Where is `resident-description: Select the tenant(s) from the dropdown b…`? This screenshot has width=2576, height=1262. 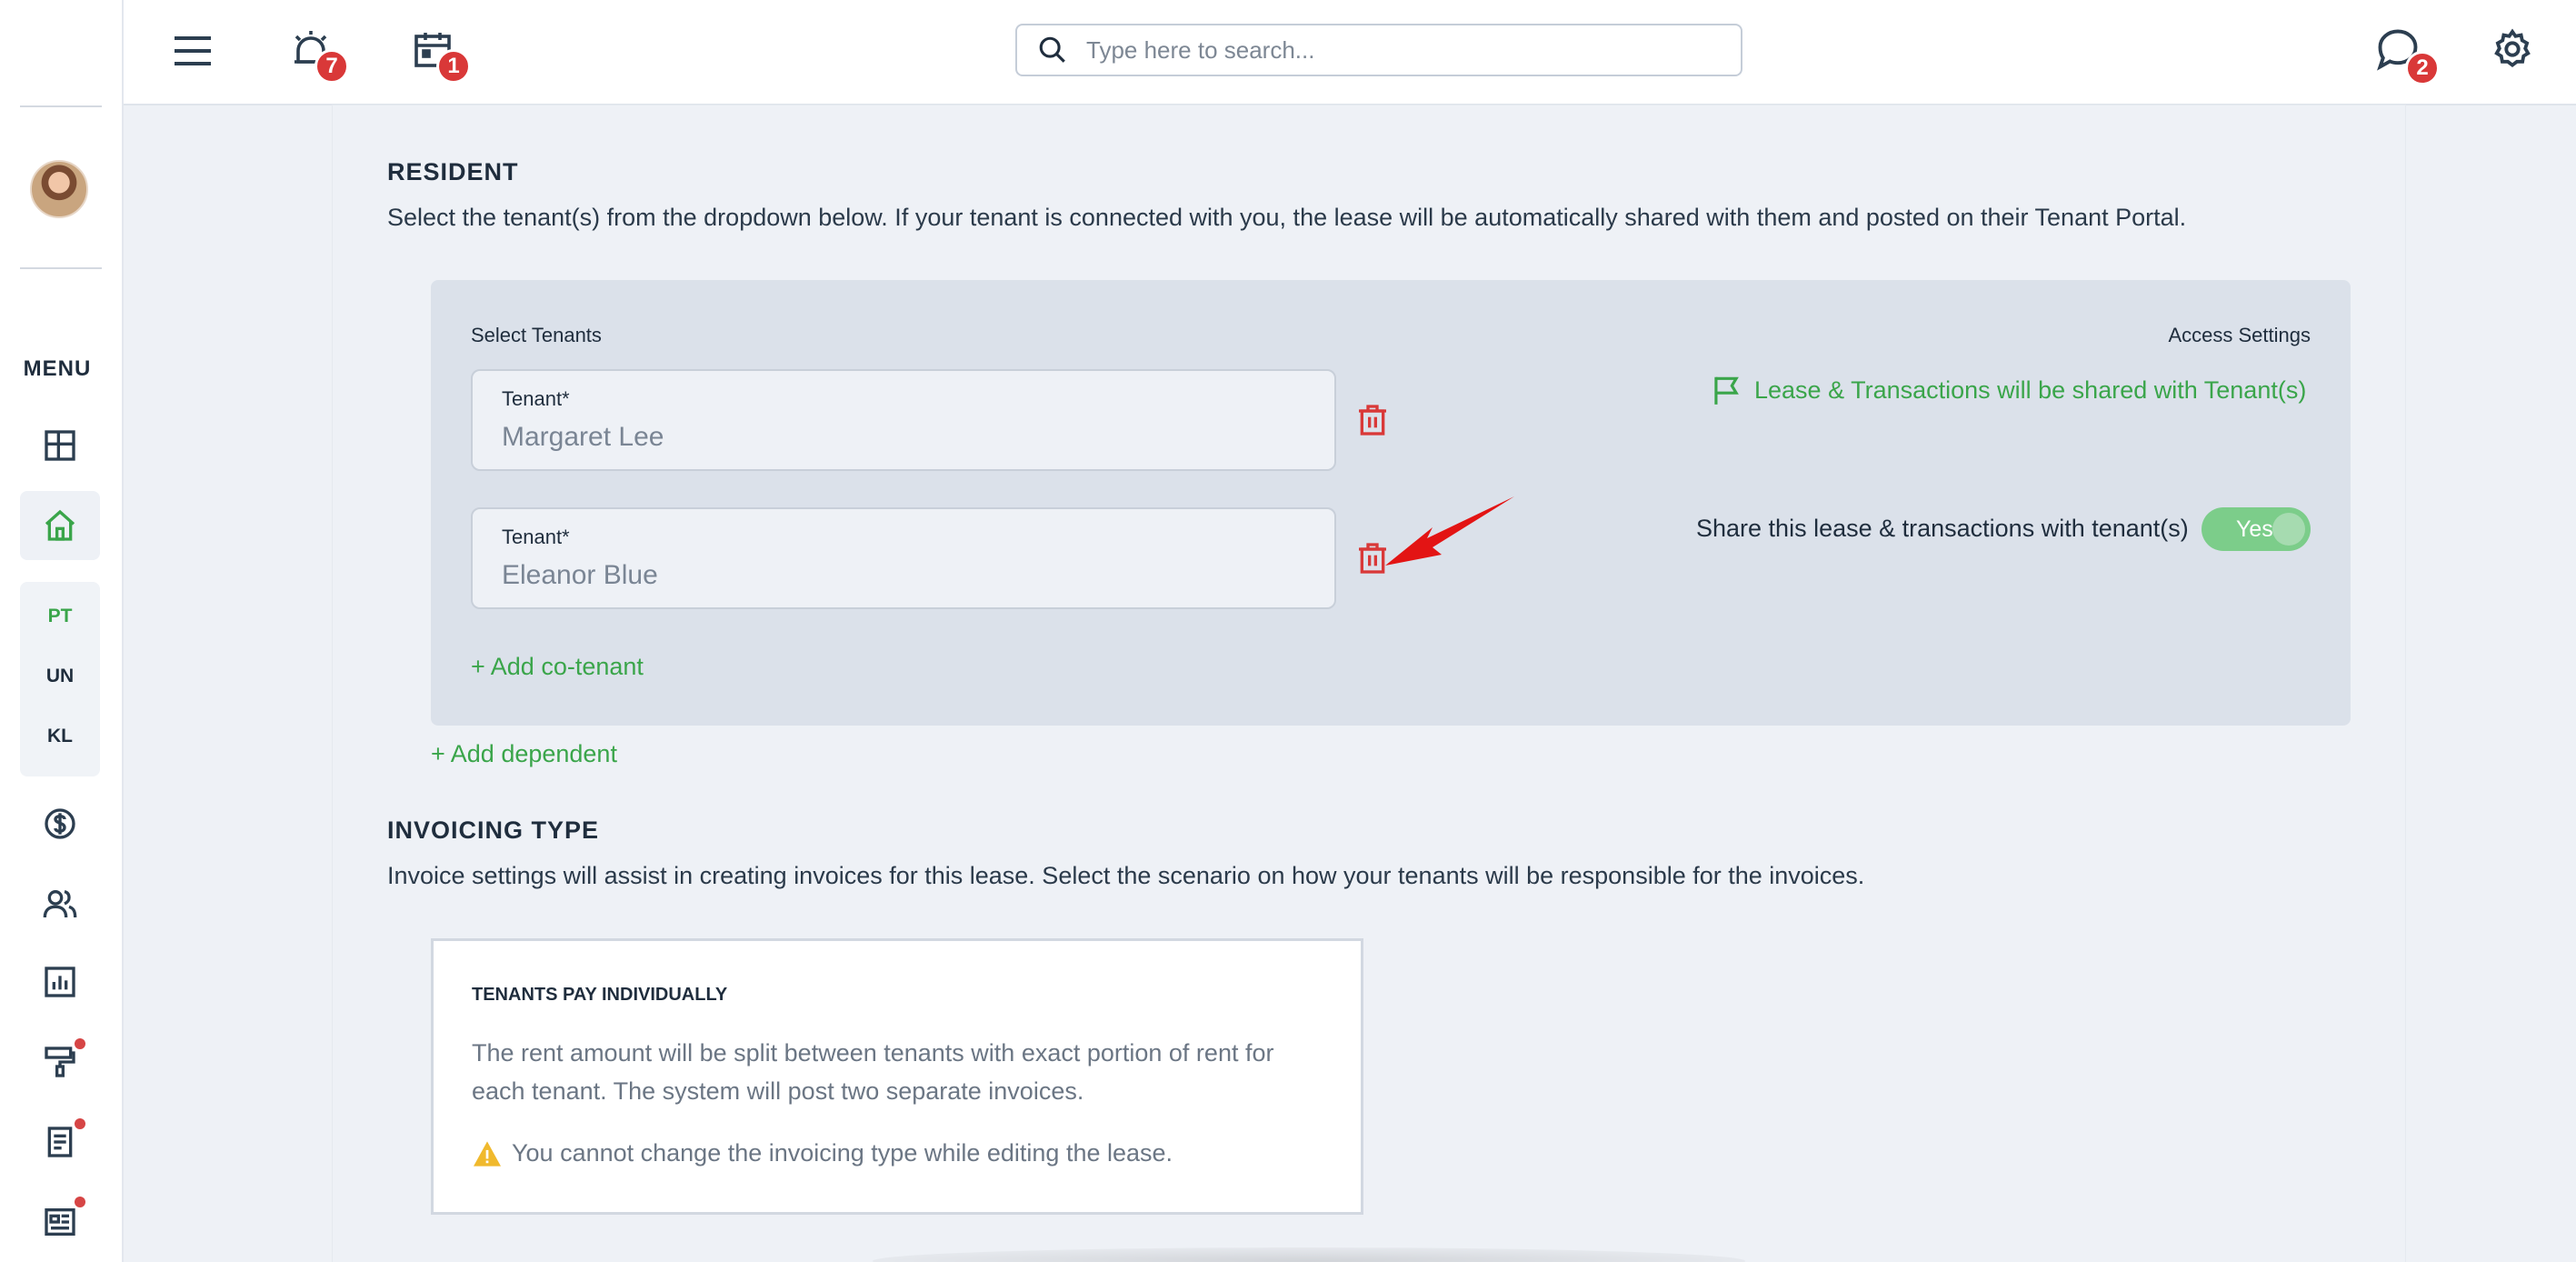
resident-description: Select the tenant(s) from the dropdown b… is located at coordinates (1287, 217).